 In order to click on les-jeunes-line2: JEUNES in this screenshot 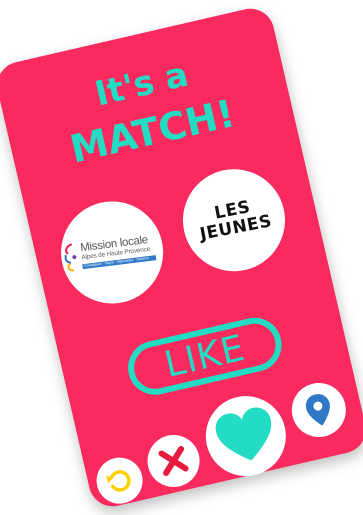, I will do `click(235, 228)`.